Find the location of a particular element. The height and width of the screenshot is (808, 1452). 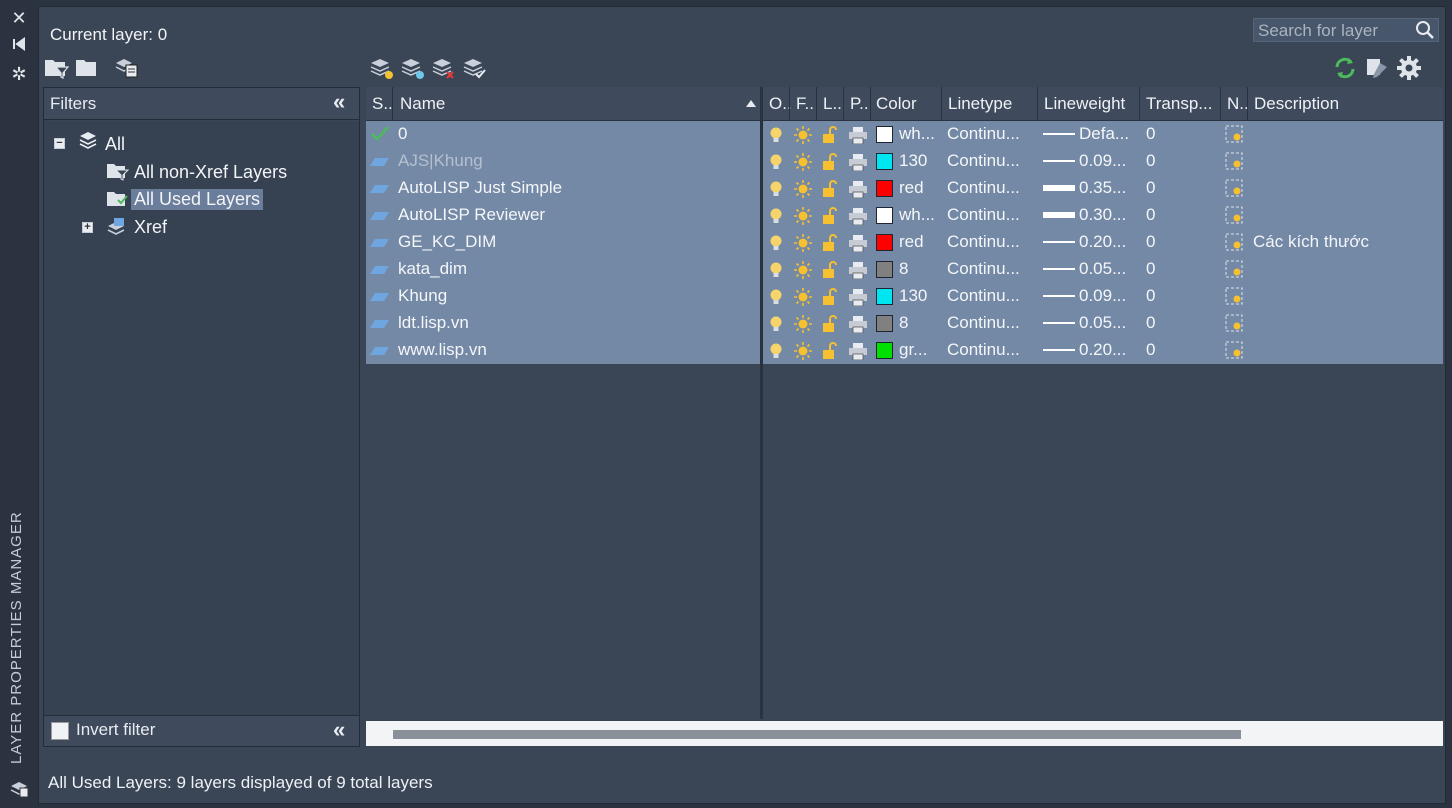

table-row: www.lisp.vn is located at coordinates (563, 350).